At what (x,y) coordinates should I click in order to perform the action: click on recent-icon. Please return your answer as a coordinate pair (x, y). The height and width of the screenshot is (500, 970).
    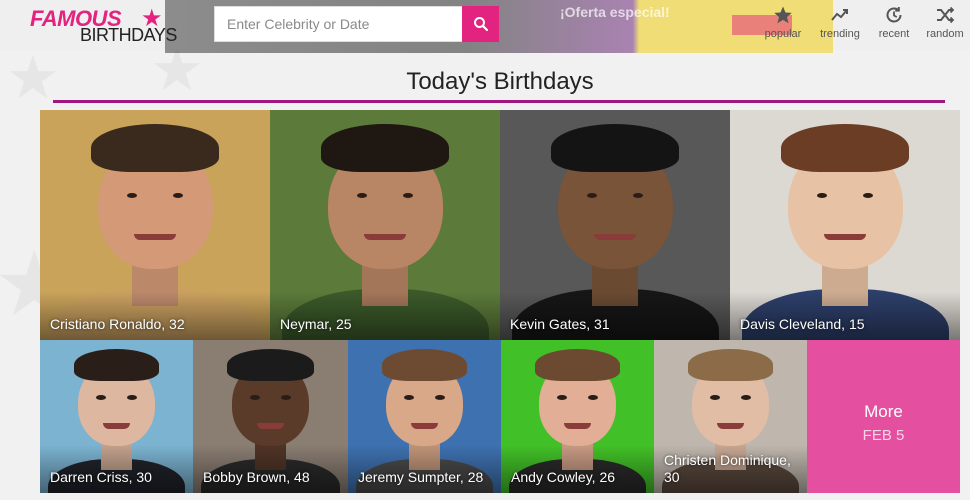
    Looking at the image, I should click on (894, 15).